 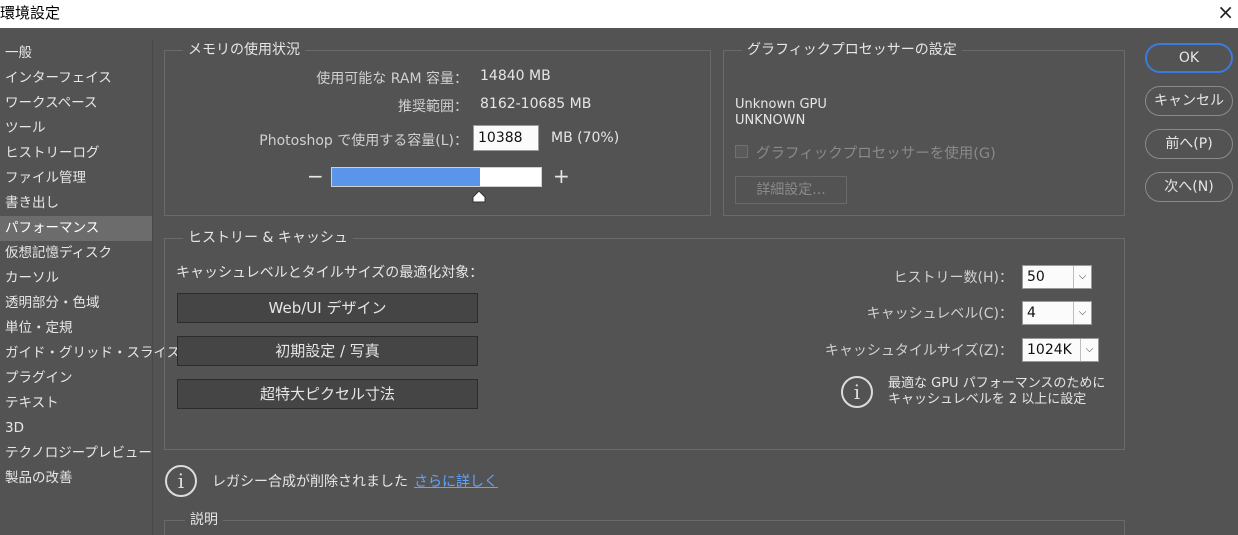 I want to click on learn-more-link: さらに詳しく, so click(x=456, y=481).